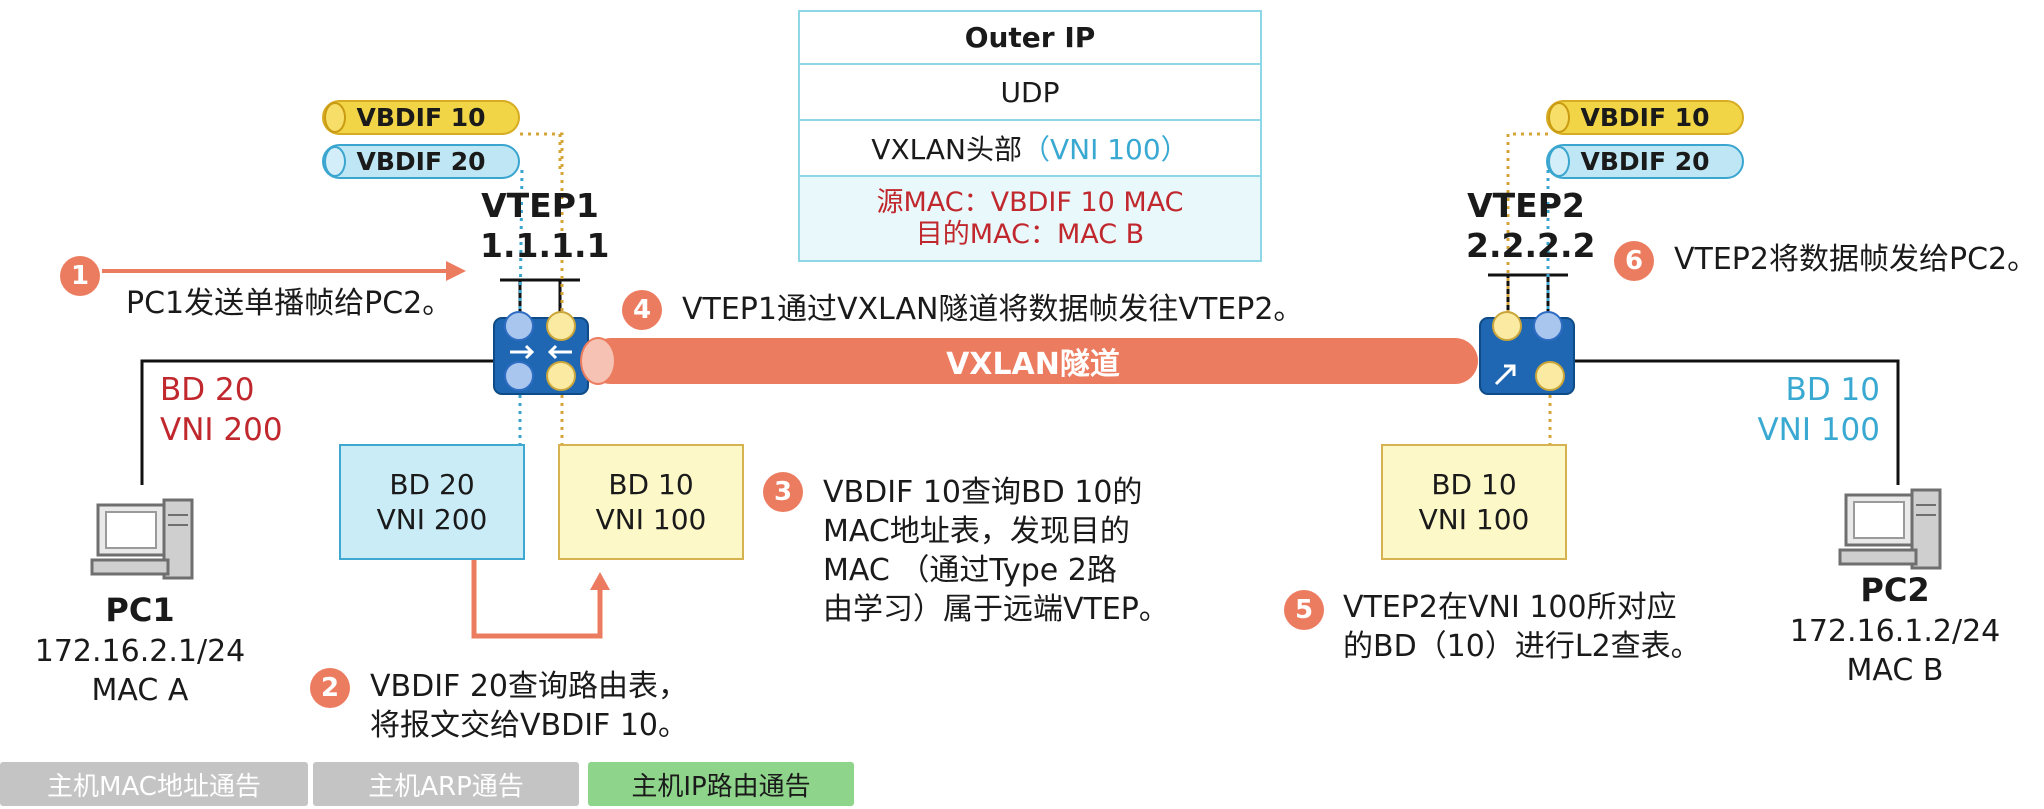 Image resolution: width=2044 pixels, height=809 pixels. What do you see at coordinates (537, 598) in the screenshot?
I see `step2-arrow` at bounding box center [537, 598].